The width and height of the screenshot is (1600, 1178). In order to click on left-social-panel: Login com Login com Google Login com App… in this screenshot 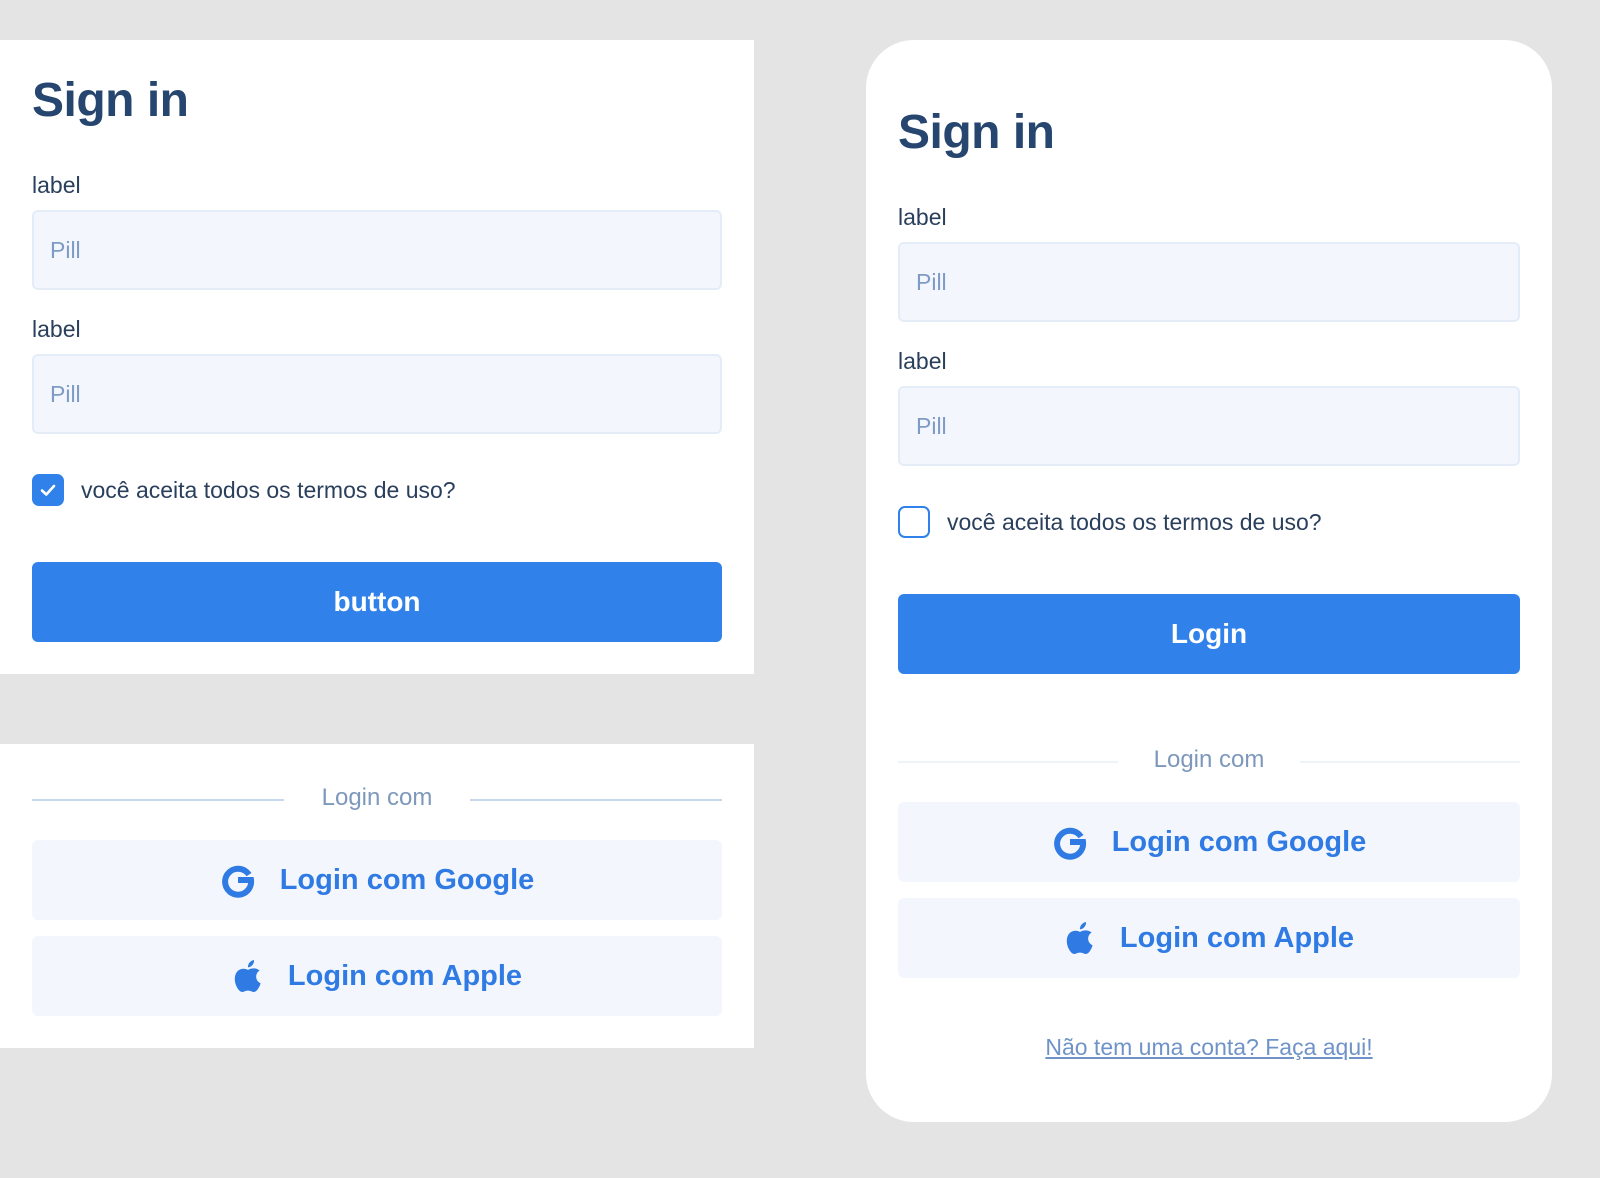, I will do `click(377, 896)`.